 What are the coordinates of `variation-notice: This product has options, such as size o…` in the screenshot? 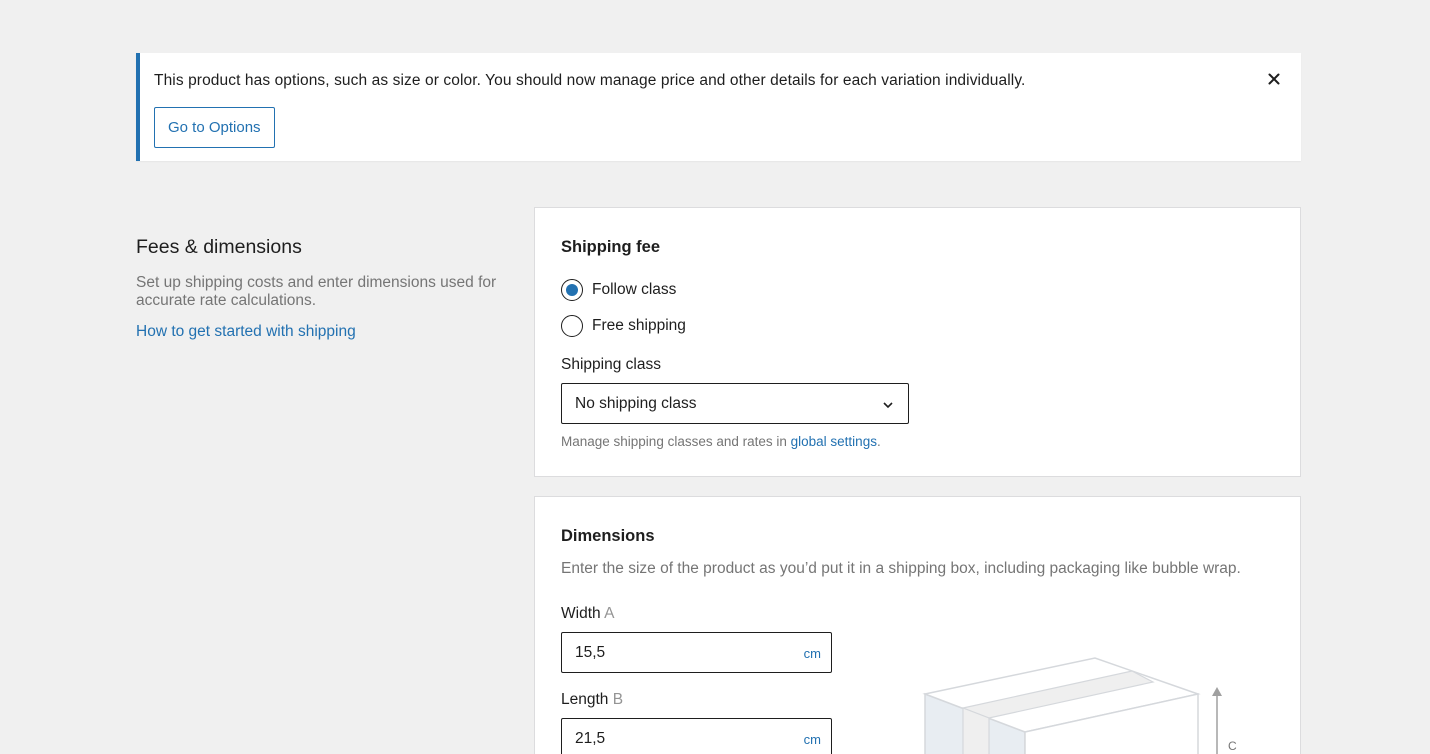 It's located at (718, 107).